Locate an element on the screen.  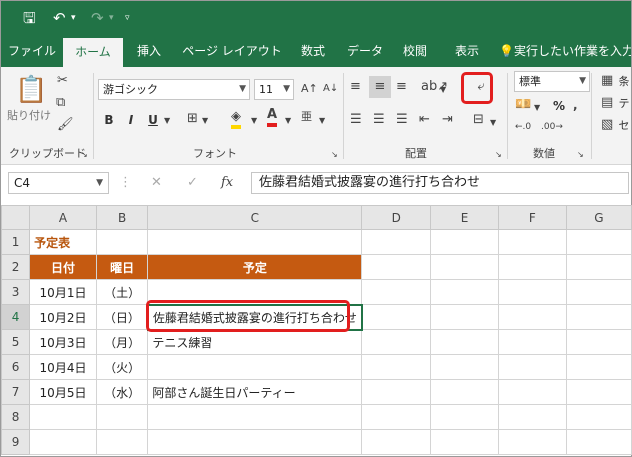
paste-icon: 📋 is located at coordinates (31, 90).